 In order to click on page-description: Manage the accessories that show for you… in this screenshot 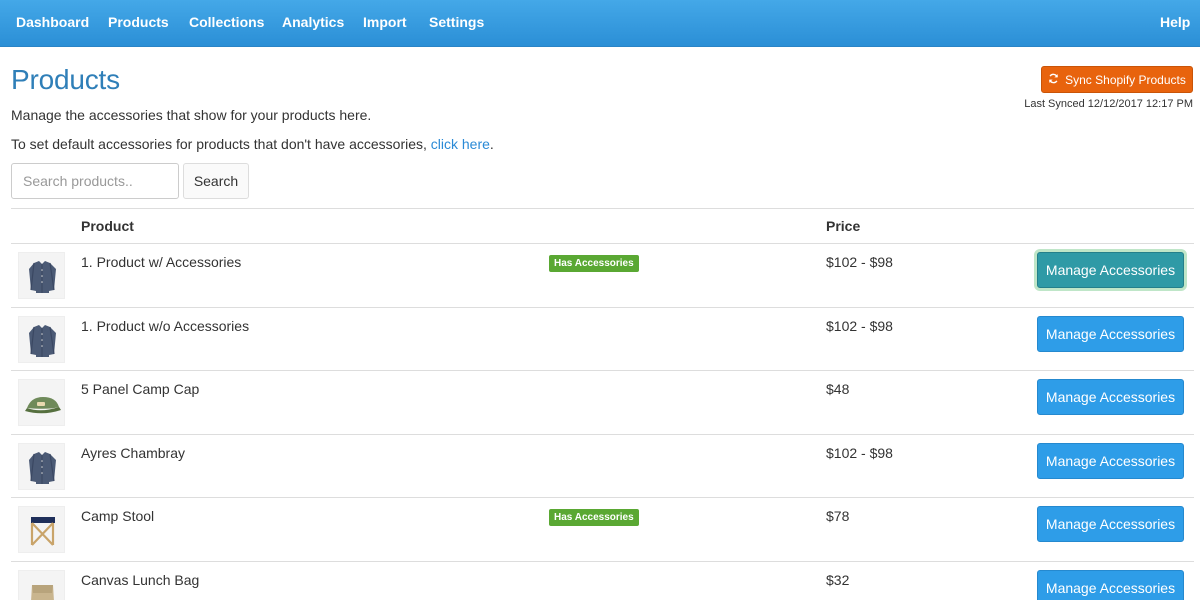, I will do `click(191, 115)`.